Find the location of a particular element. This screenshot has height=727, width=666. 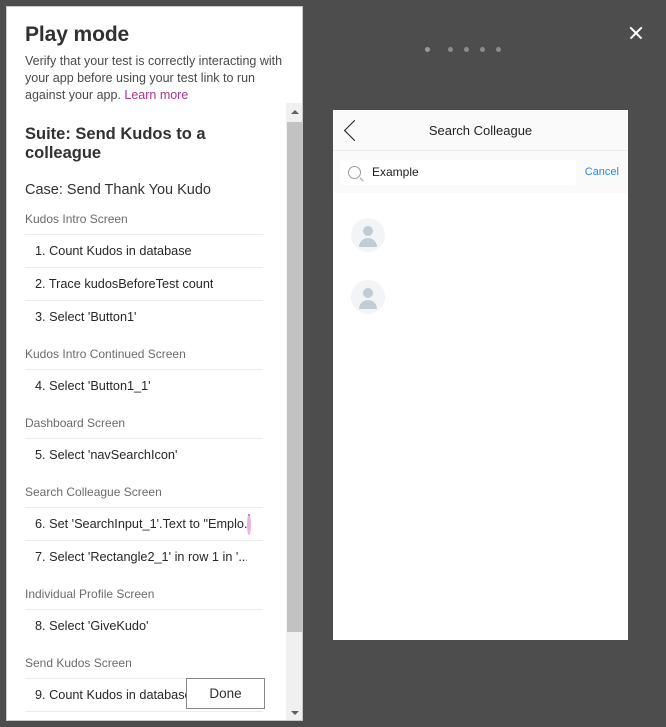

app-search-bar: Example Cancel is located at coordinates (480, 172).